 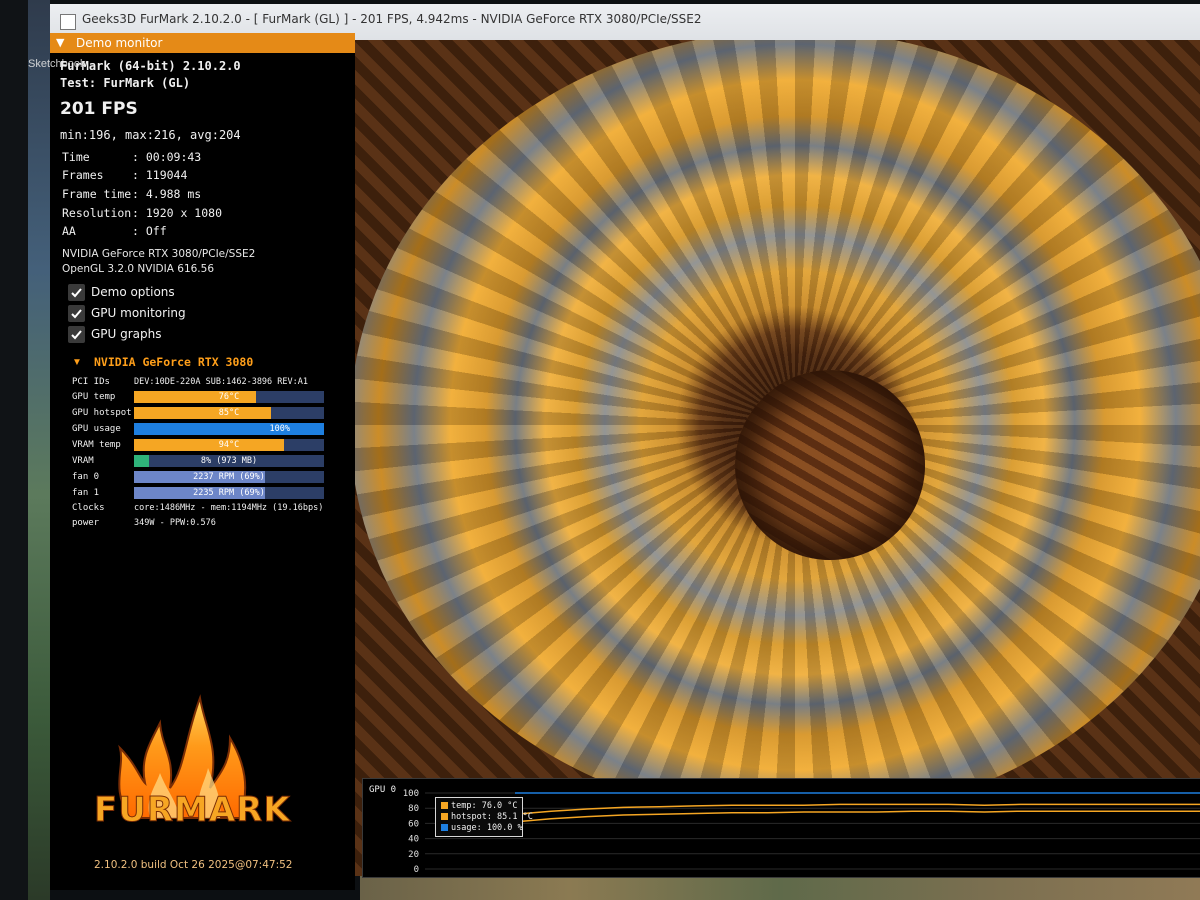 I want to click on test-name: Test: FurMark (GL), so click(x=125, y=83).